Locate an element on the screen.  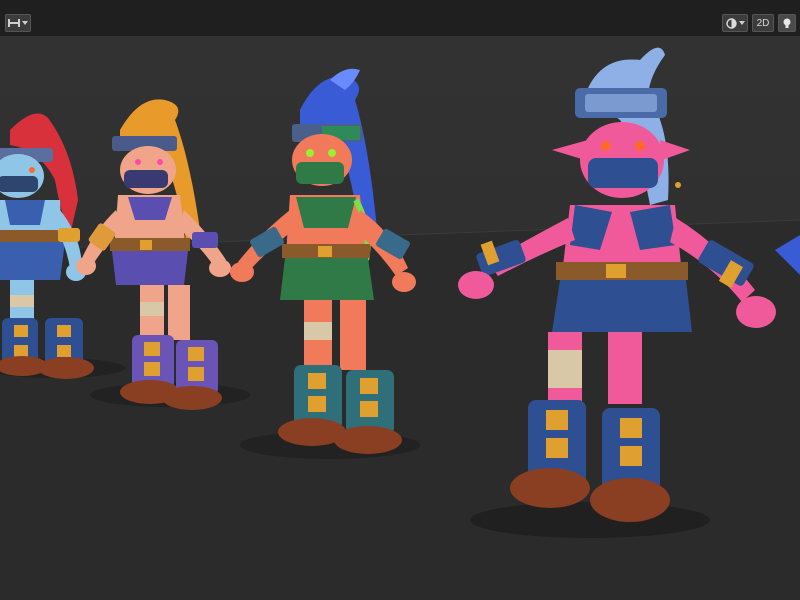
scene-toolbar: 2D is located at coordinates (400, 18).